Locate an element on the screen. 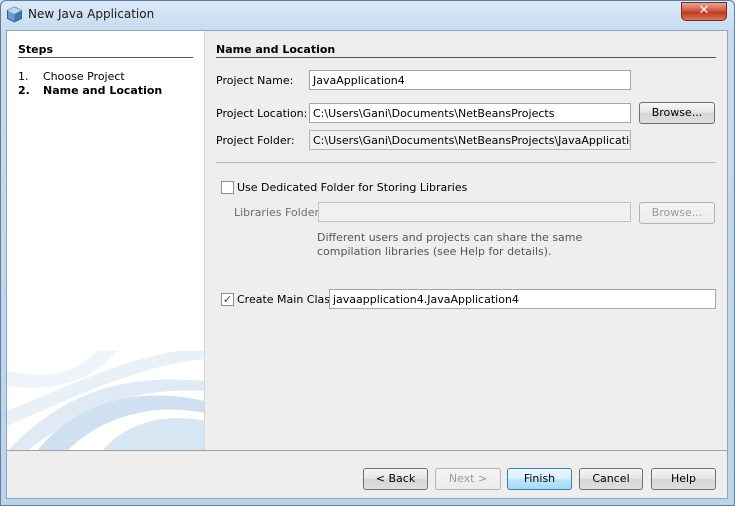 This screenshot has width=735, height=506. step-number: 1. is located at coordinates (23, 76).